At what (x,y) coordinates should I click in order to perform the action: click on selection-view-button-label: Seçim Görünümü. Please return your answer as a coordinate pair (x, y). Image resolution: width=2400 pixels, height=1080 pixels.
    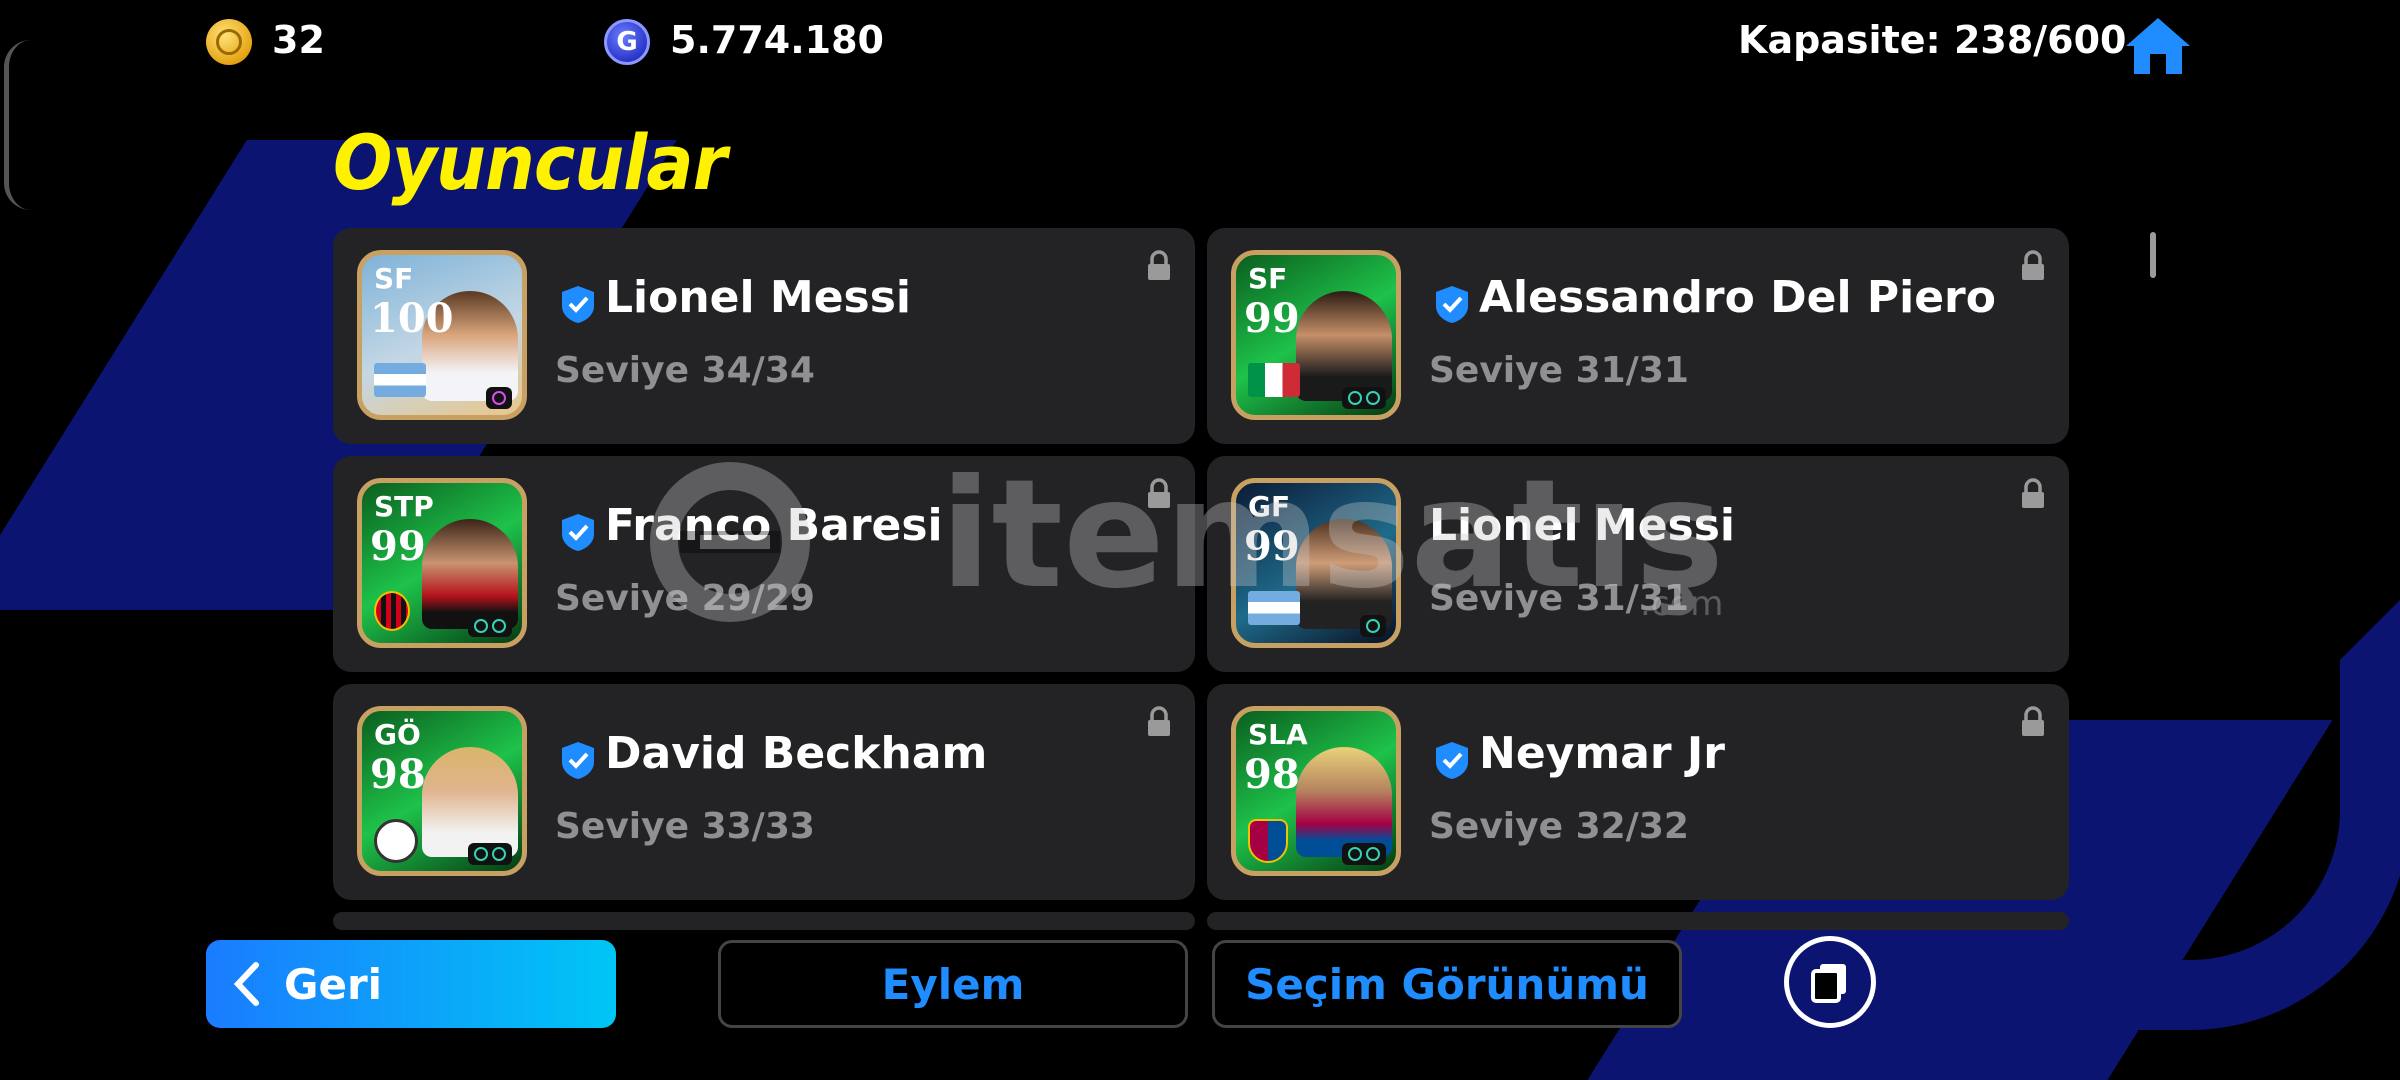
    Looking at the image, I should click on (1447, 984).